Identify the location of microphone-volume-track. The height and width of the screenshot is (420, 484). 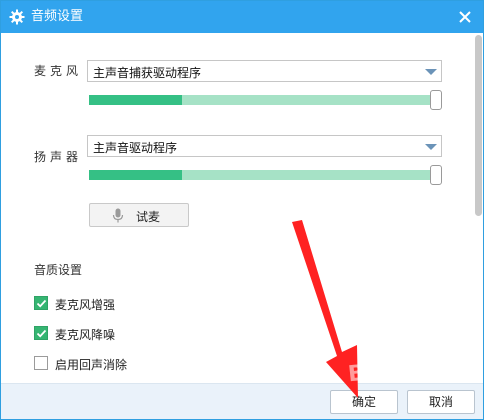
(262, 100).